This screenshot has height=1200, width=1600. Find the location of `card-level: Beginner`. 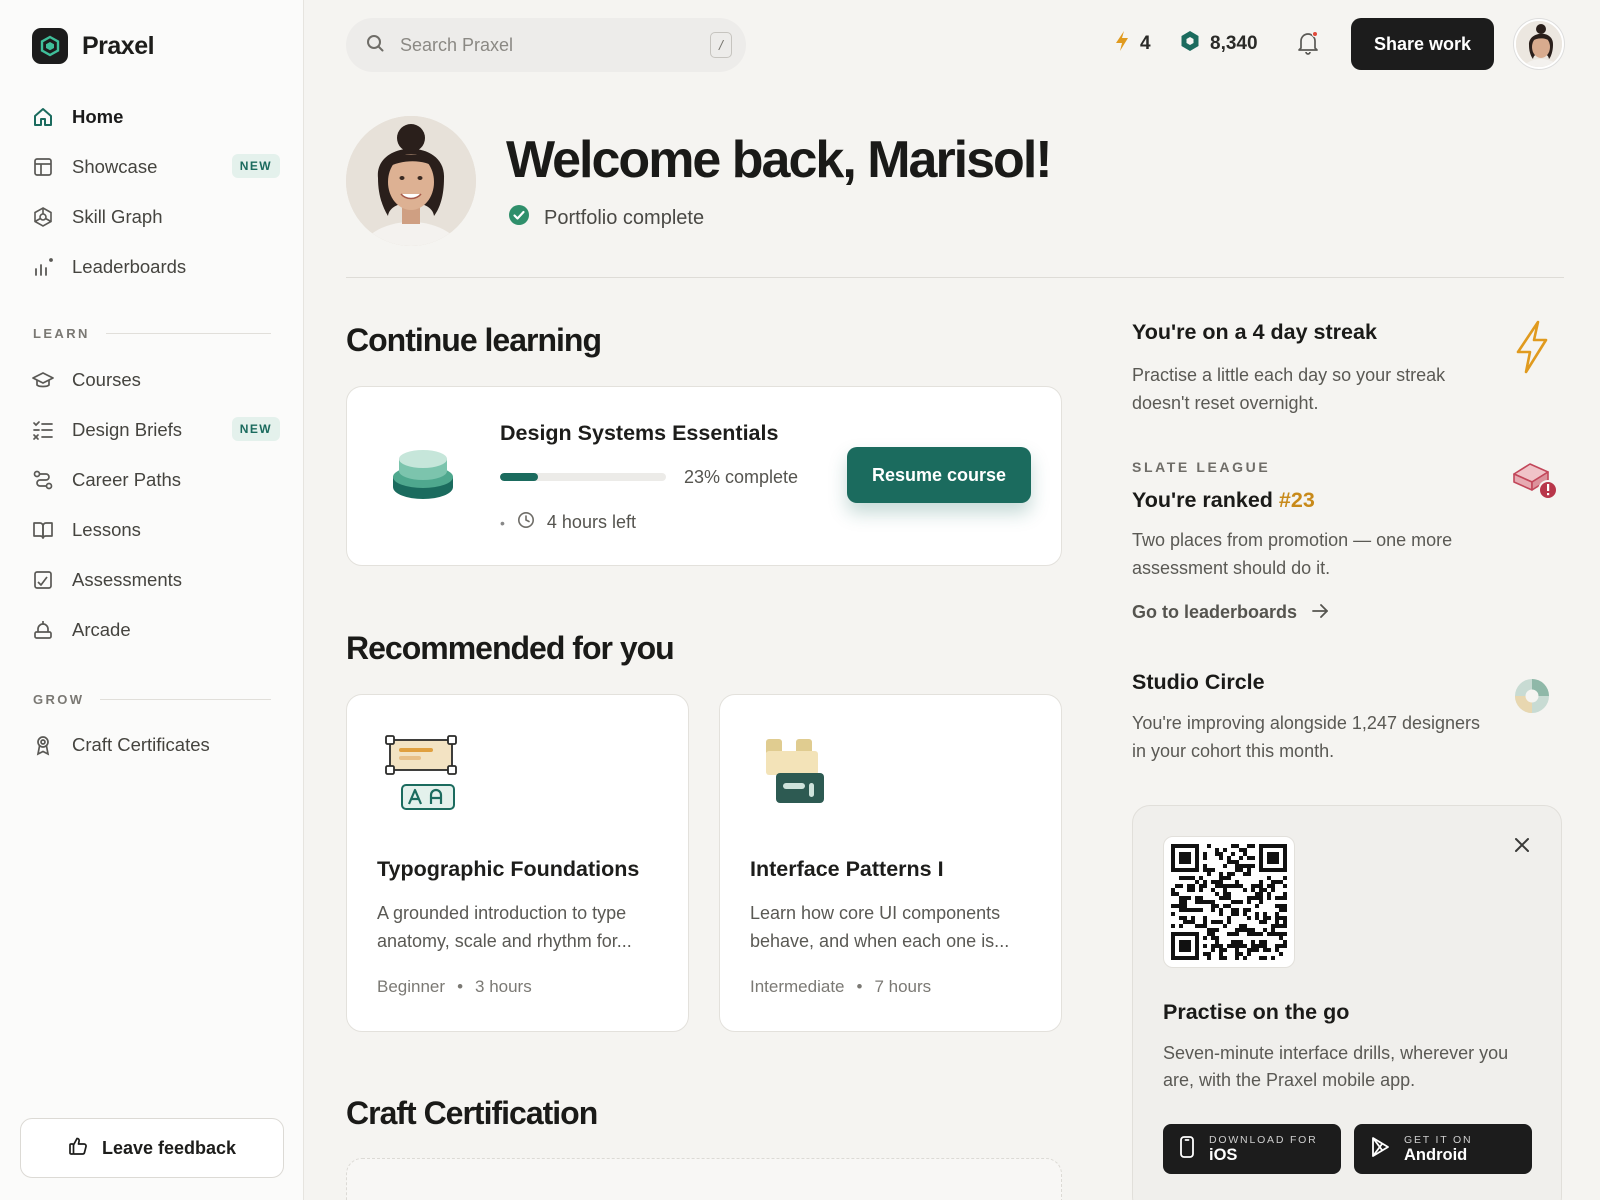

card-level: Beginner is located at coordinates (411, 986).